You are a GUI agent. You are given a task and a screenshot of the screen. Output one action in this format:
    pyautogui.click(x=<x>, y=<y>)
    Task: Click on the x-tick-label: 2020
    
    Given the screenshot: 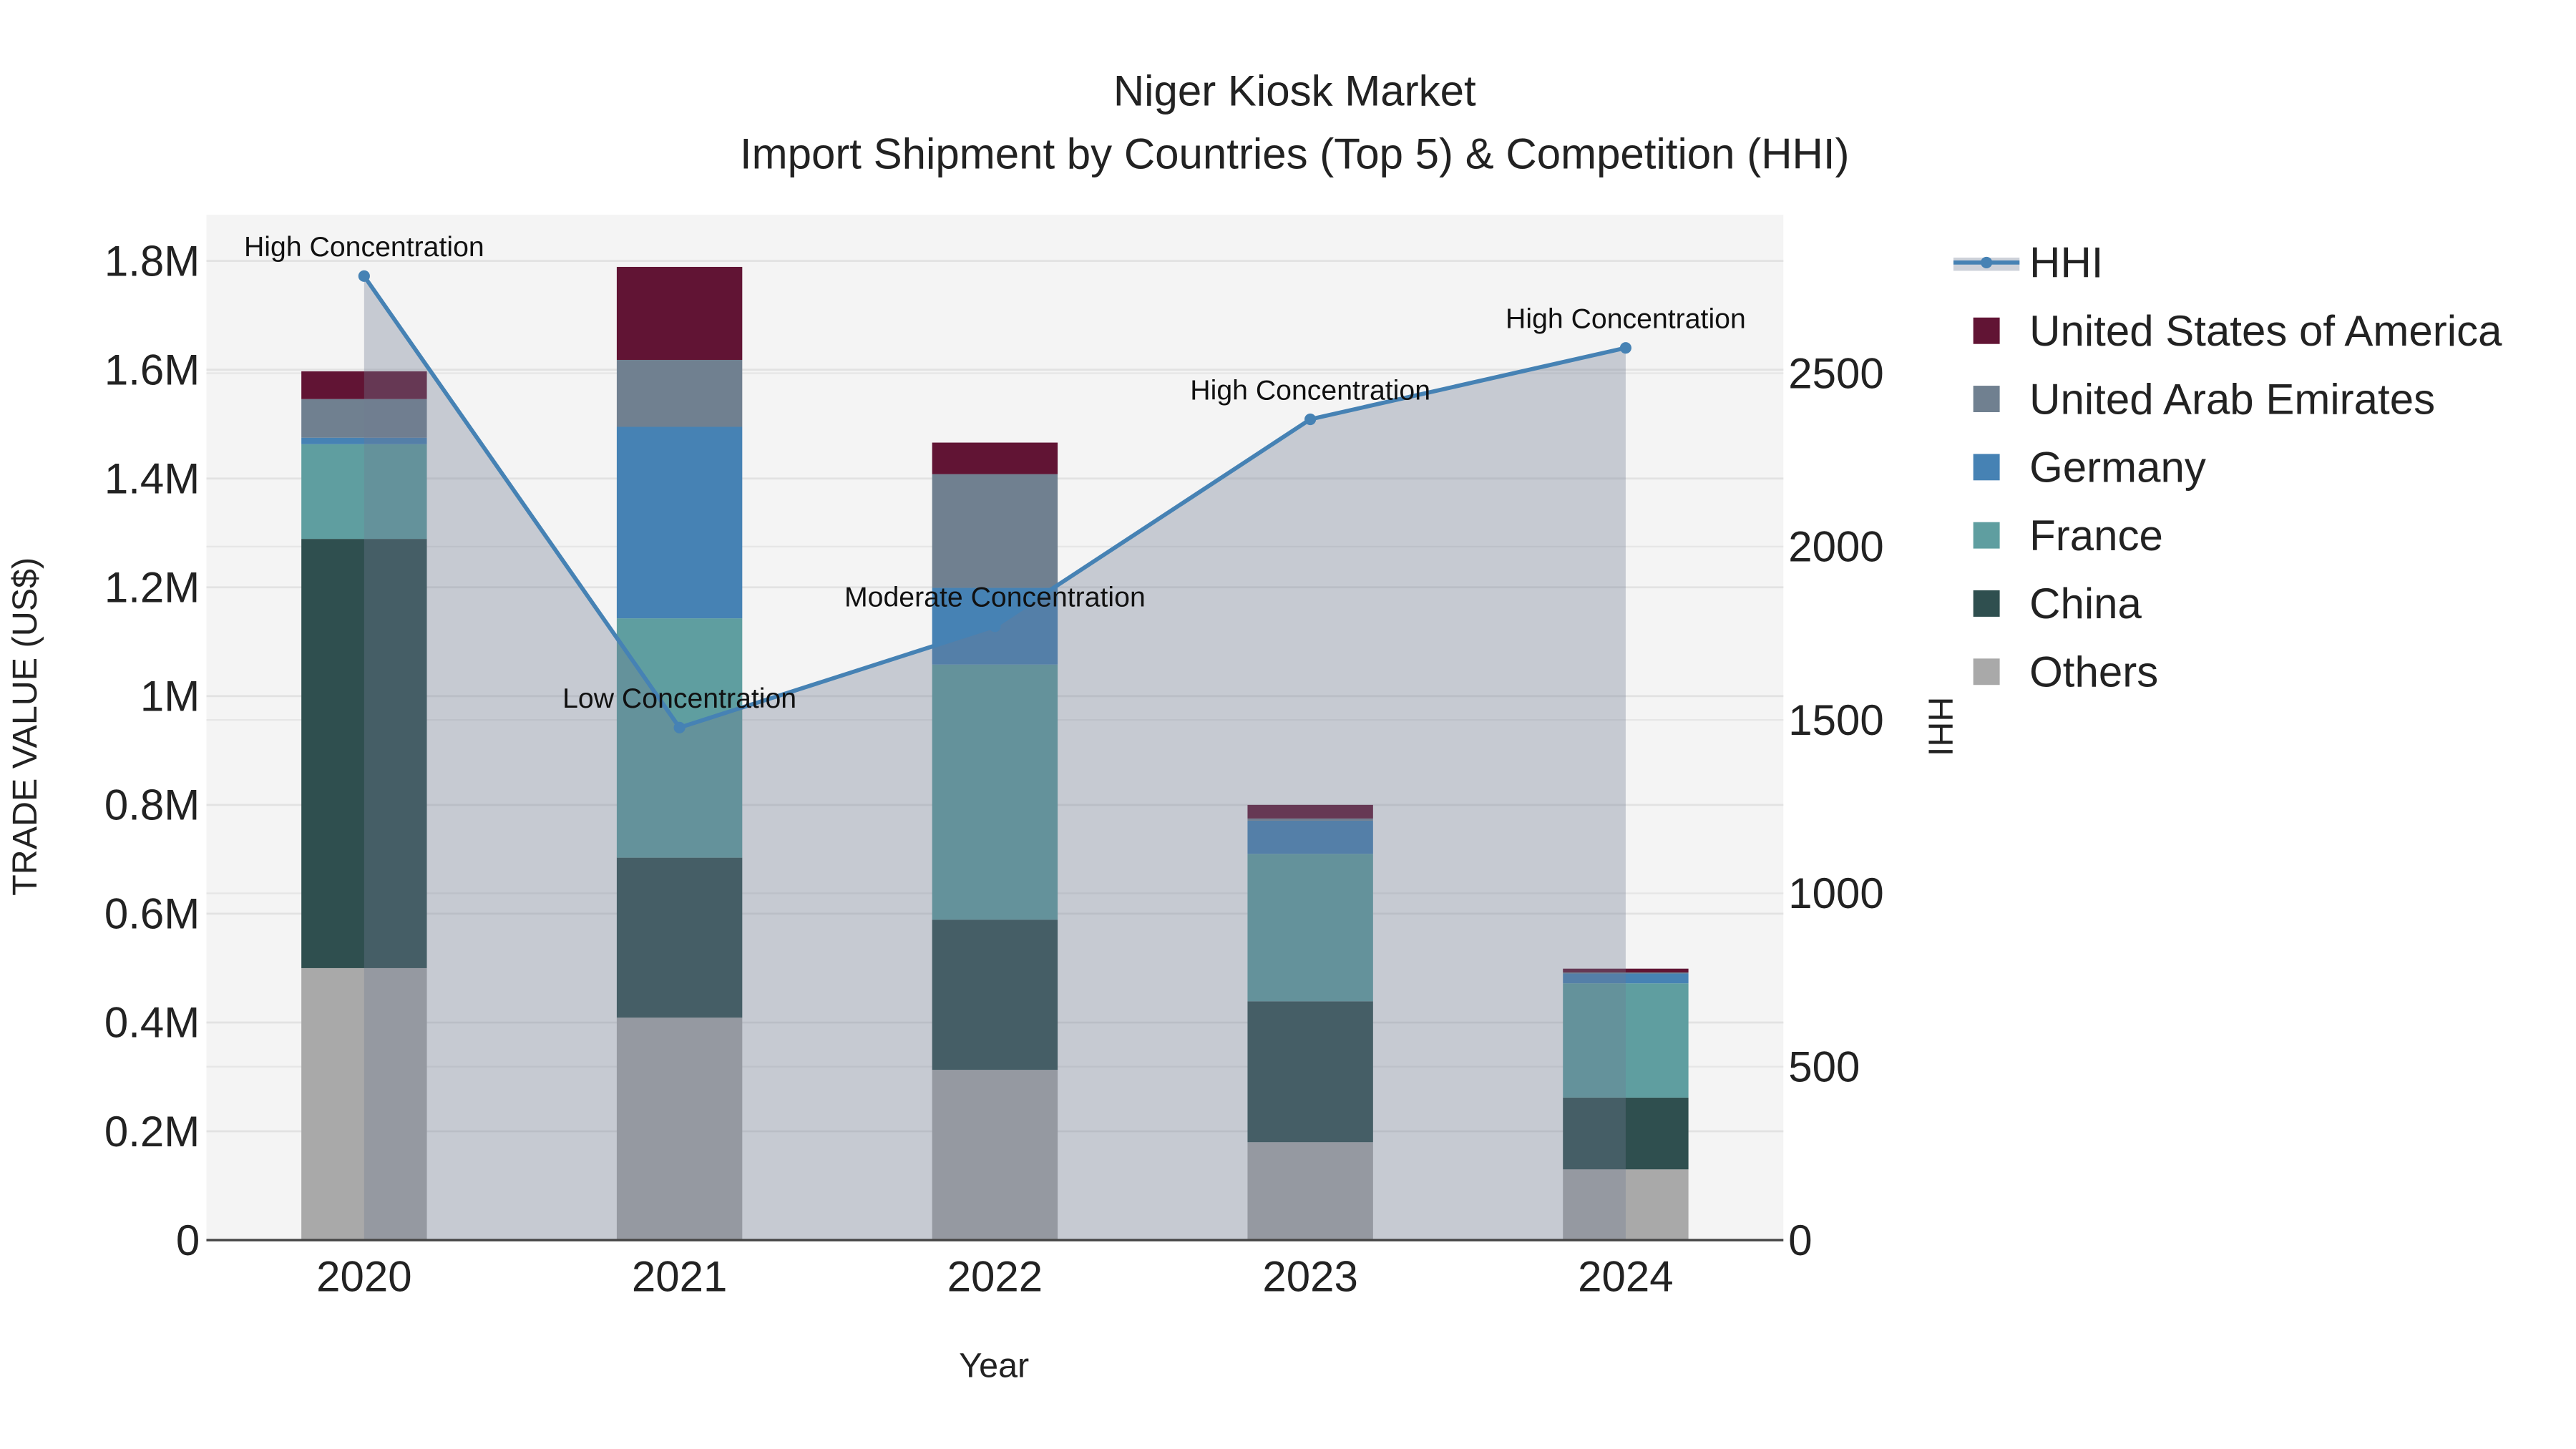 What is the action you would take?
    pyautogui.click(x=363, y=1277)
    